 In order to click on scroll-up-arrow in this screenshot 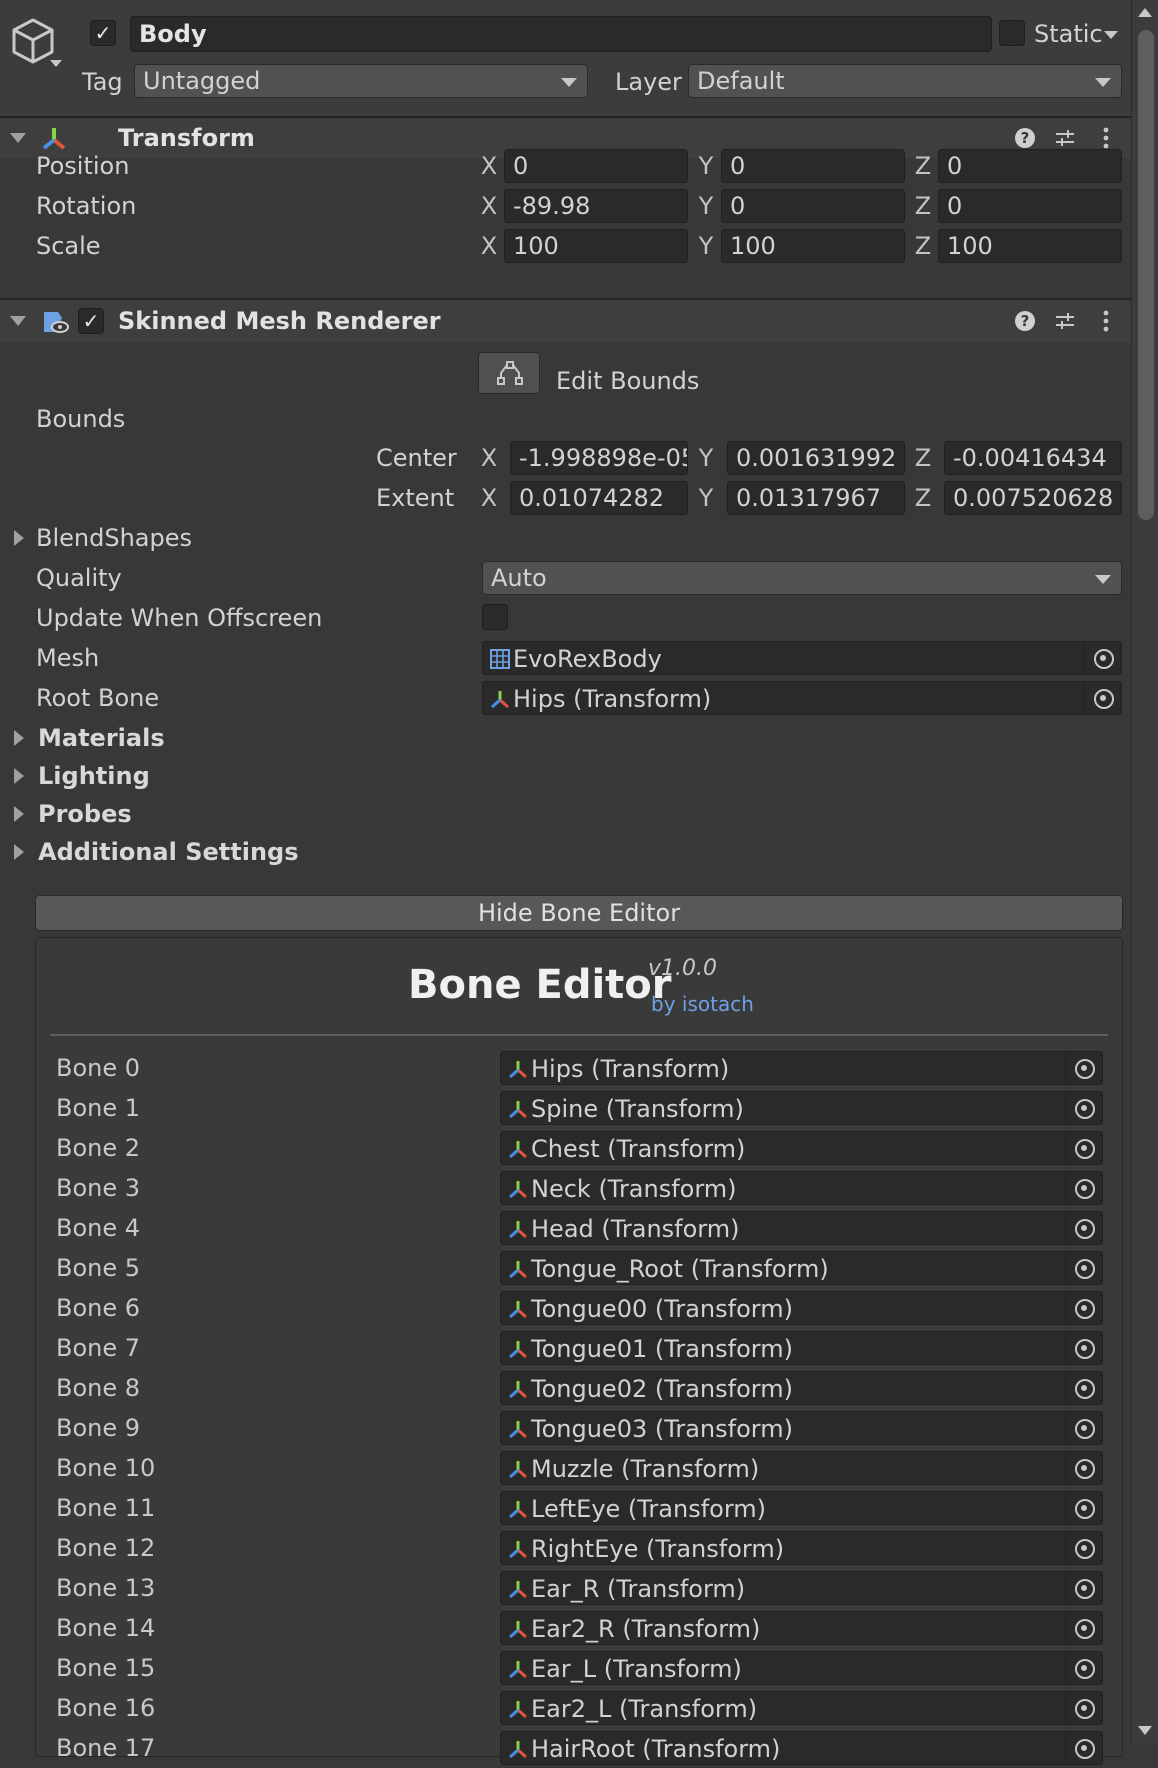, I will do `click(1145, 12)`.